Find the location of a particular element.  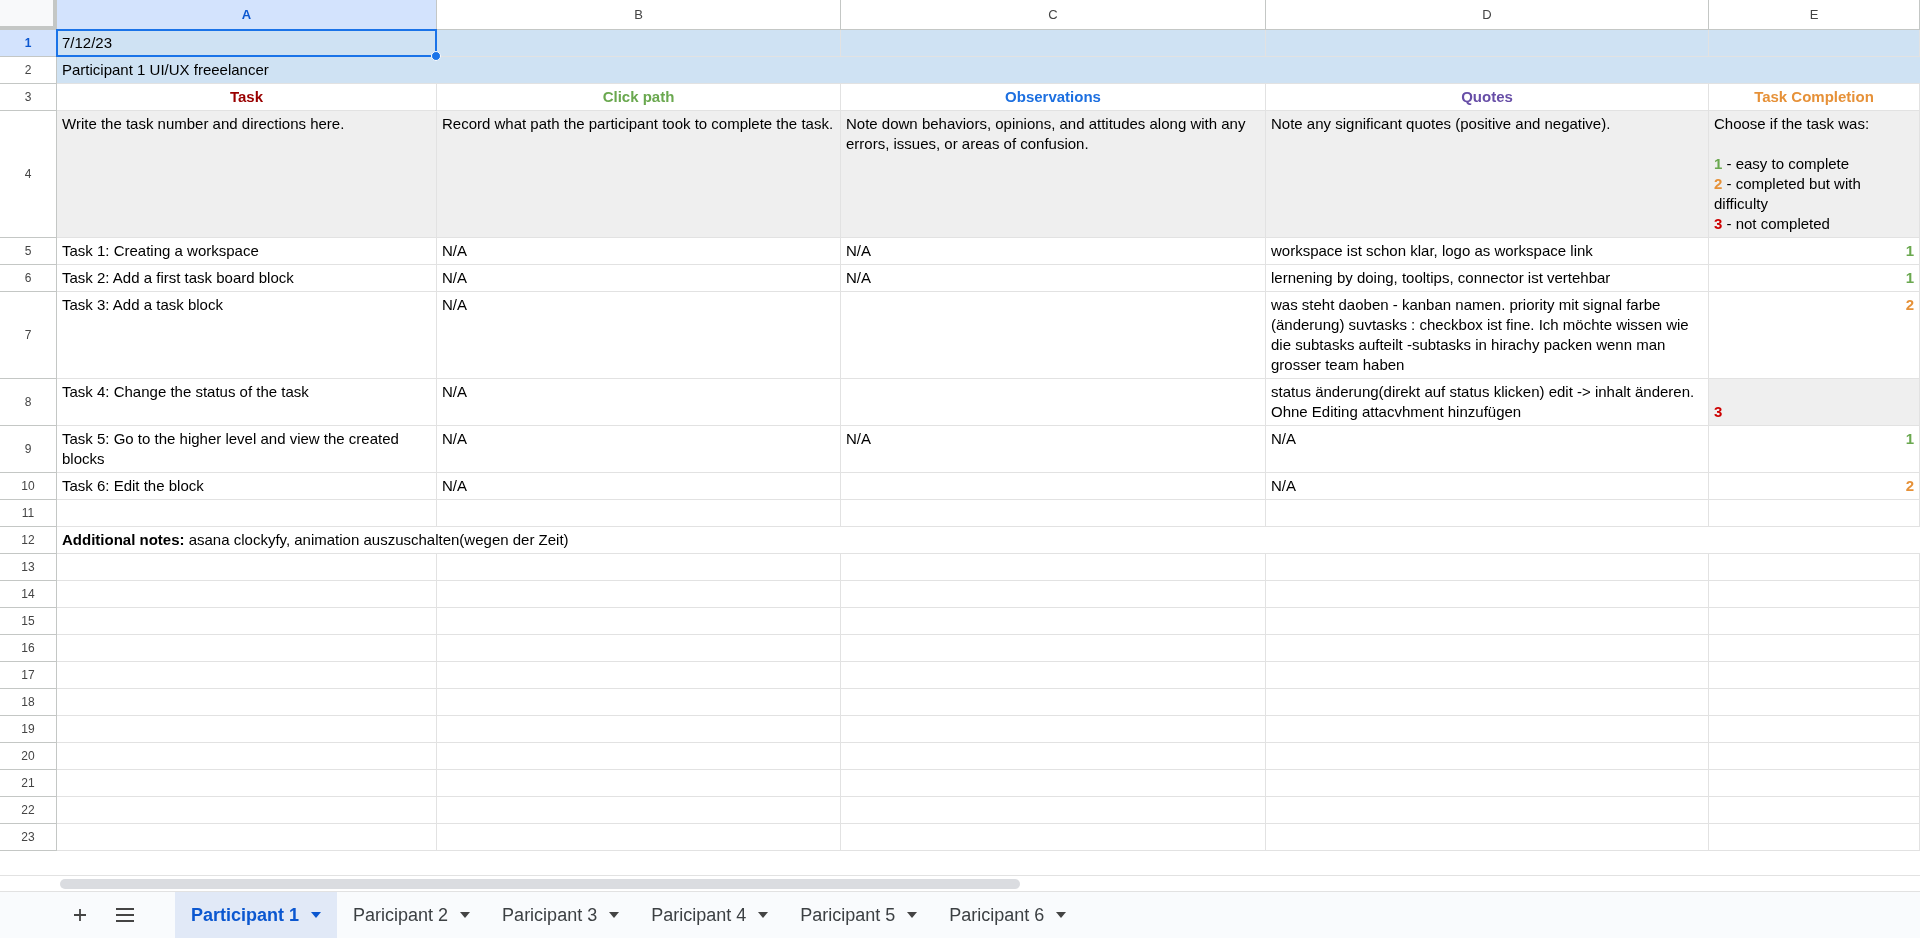

table-cell-text: workspace ist schon klar, logo as workspace link is located at coordinates (1432, 251).